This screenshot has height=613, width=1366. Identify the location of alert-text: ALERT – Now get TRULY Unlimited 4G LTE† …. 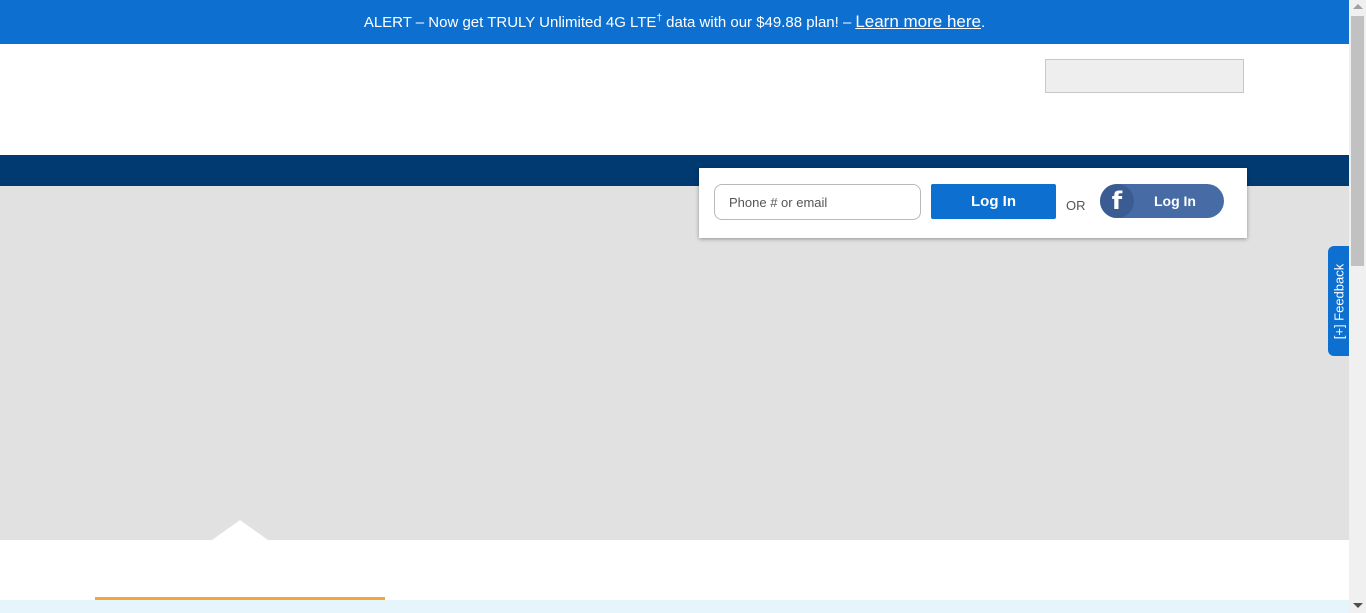
(607, 22).